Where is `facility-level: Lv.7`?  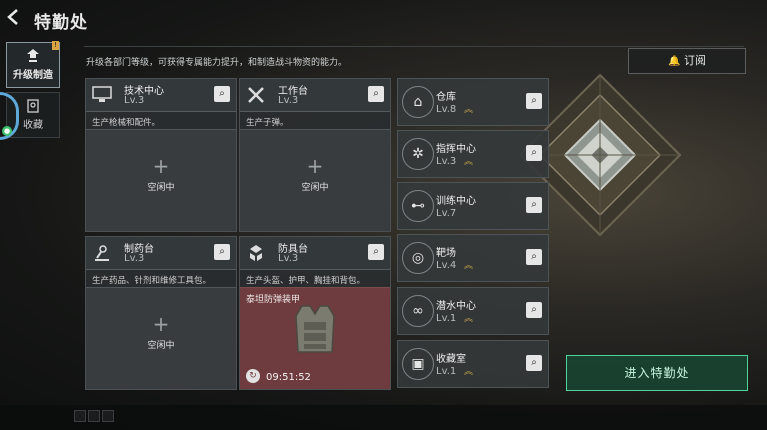 facility-level: Lv.7 is located at coordinates (446, 213).